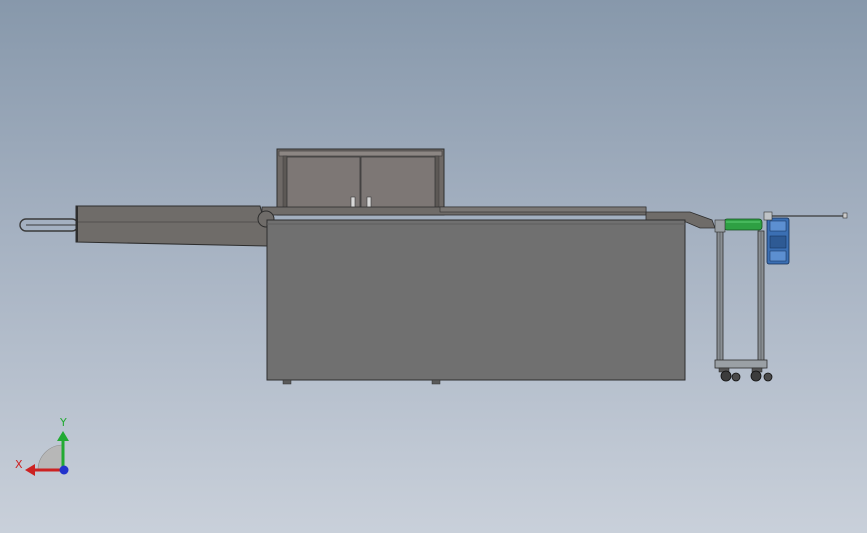  Describe the element at coordinates (172, 226) in the screenshot. I see `rail-beam` at that location.